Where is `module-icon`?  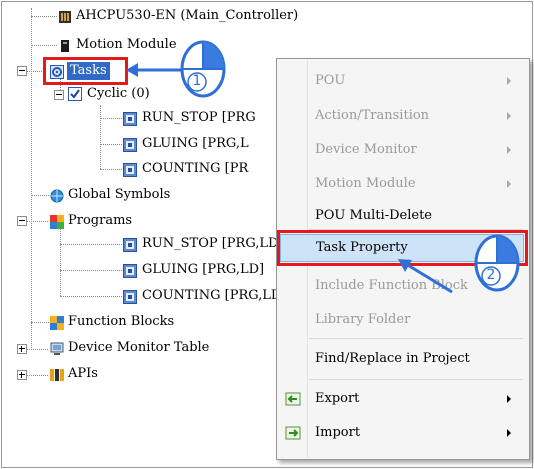
module-icon is located at coordinates (65, 45).